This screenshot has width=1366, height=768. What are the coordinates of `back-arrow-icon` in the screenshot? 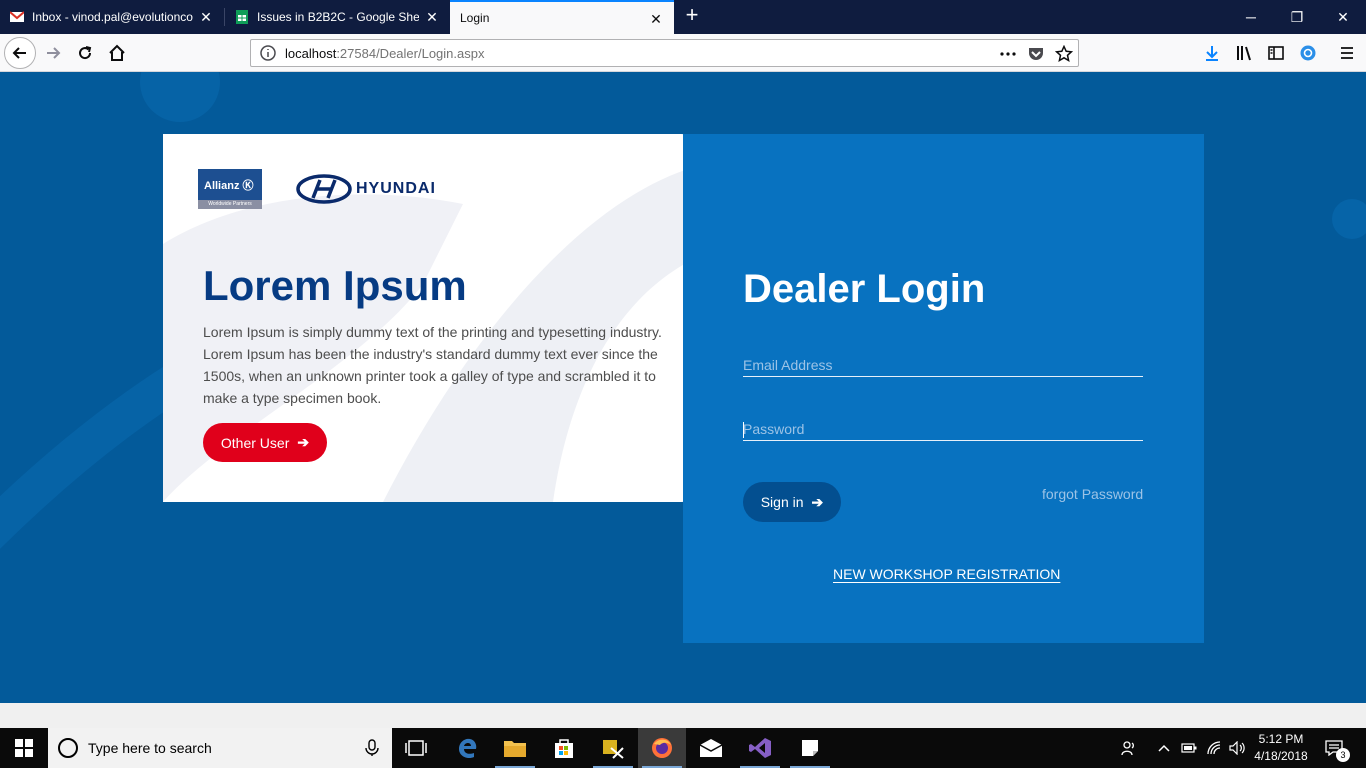 It's located at (19, 53).